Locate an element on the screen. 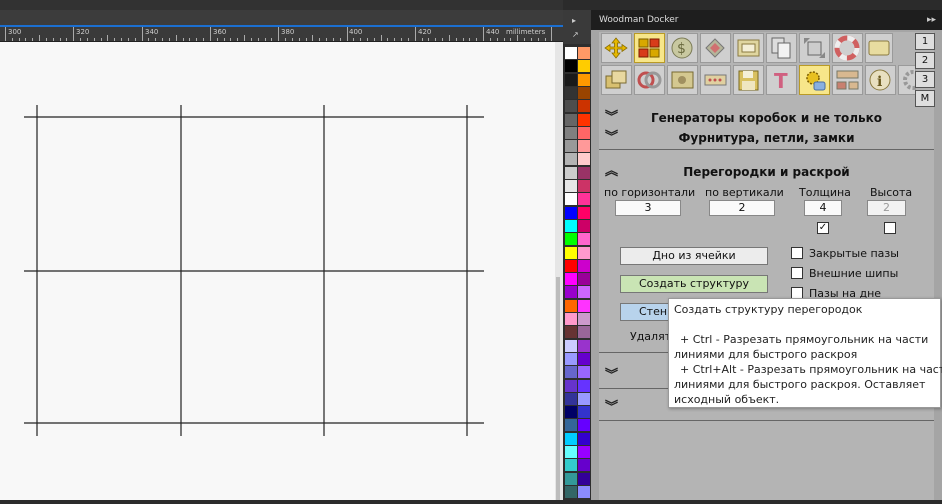  palette-pick-icon: ↗ is located at coordinates (575, 34).